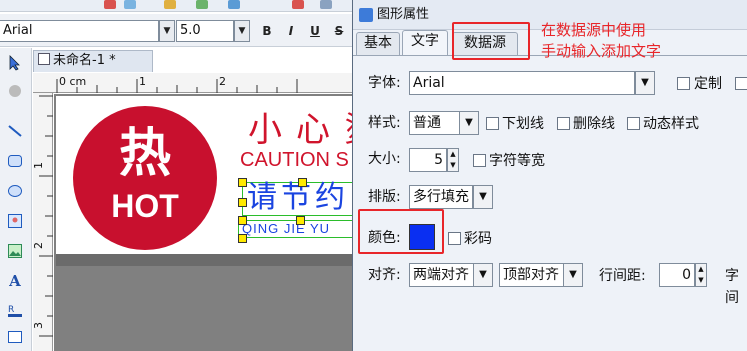  I want to click on barcode-text-icon: R, so click(15, 311).